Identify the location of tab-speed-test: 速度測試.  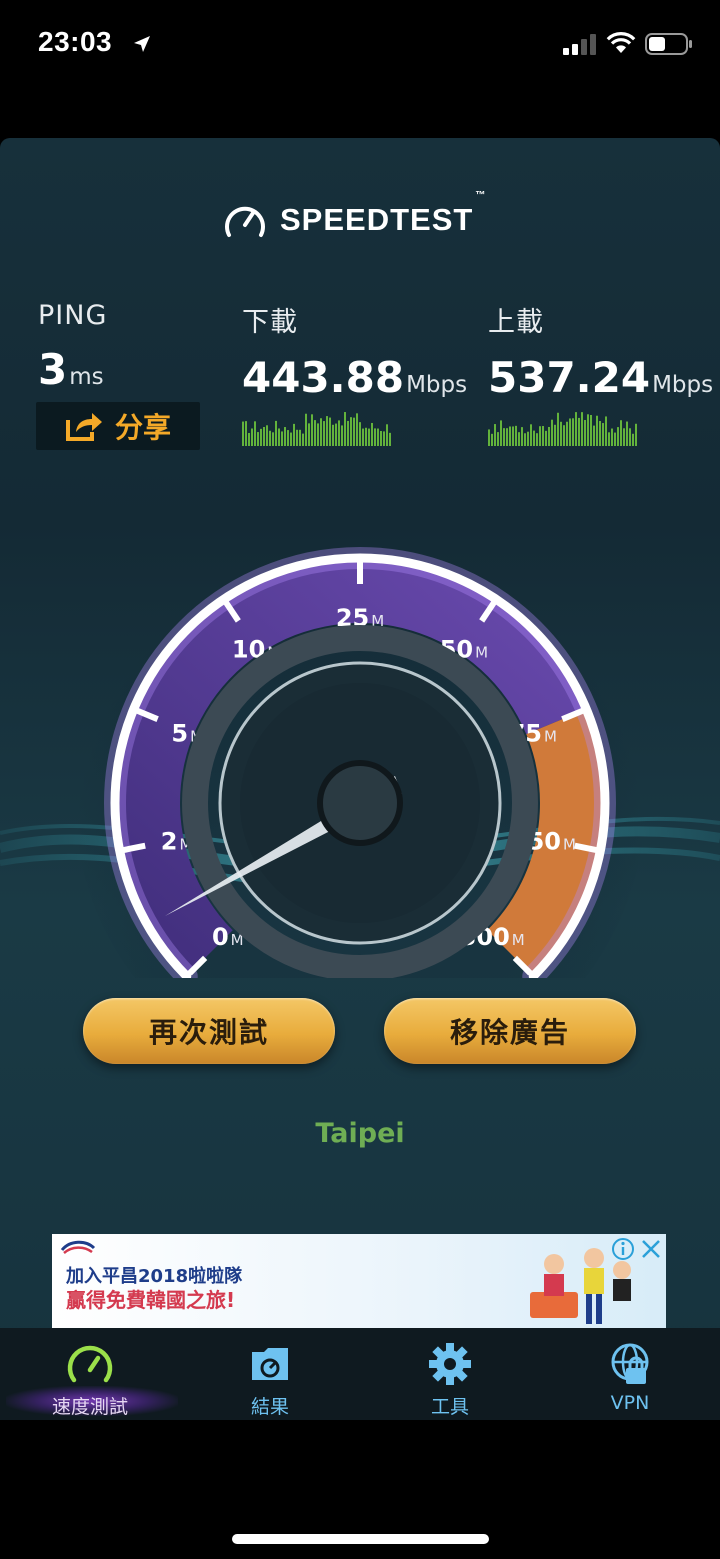
(90, 1374).